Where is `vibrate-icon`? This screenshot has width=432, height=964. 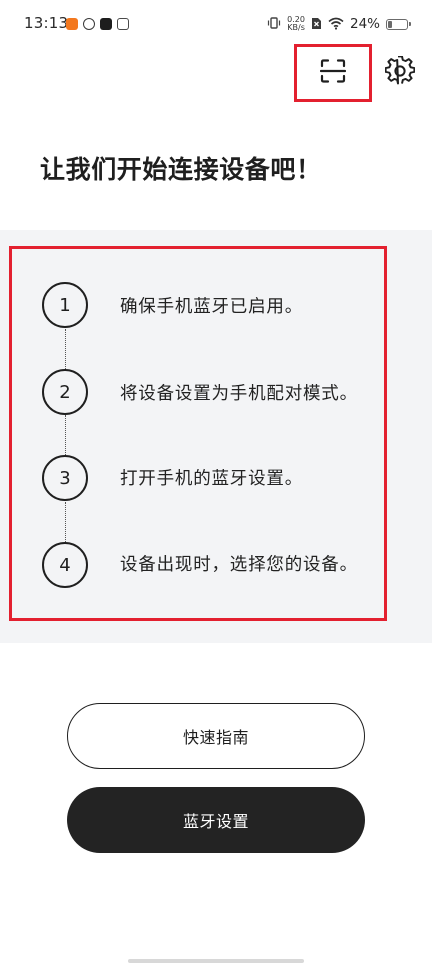
vibrate-icon is located at coordinates (274, 24).